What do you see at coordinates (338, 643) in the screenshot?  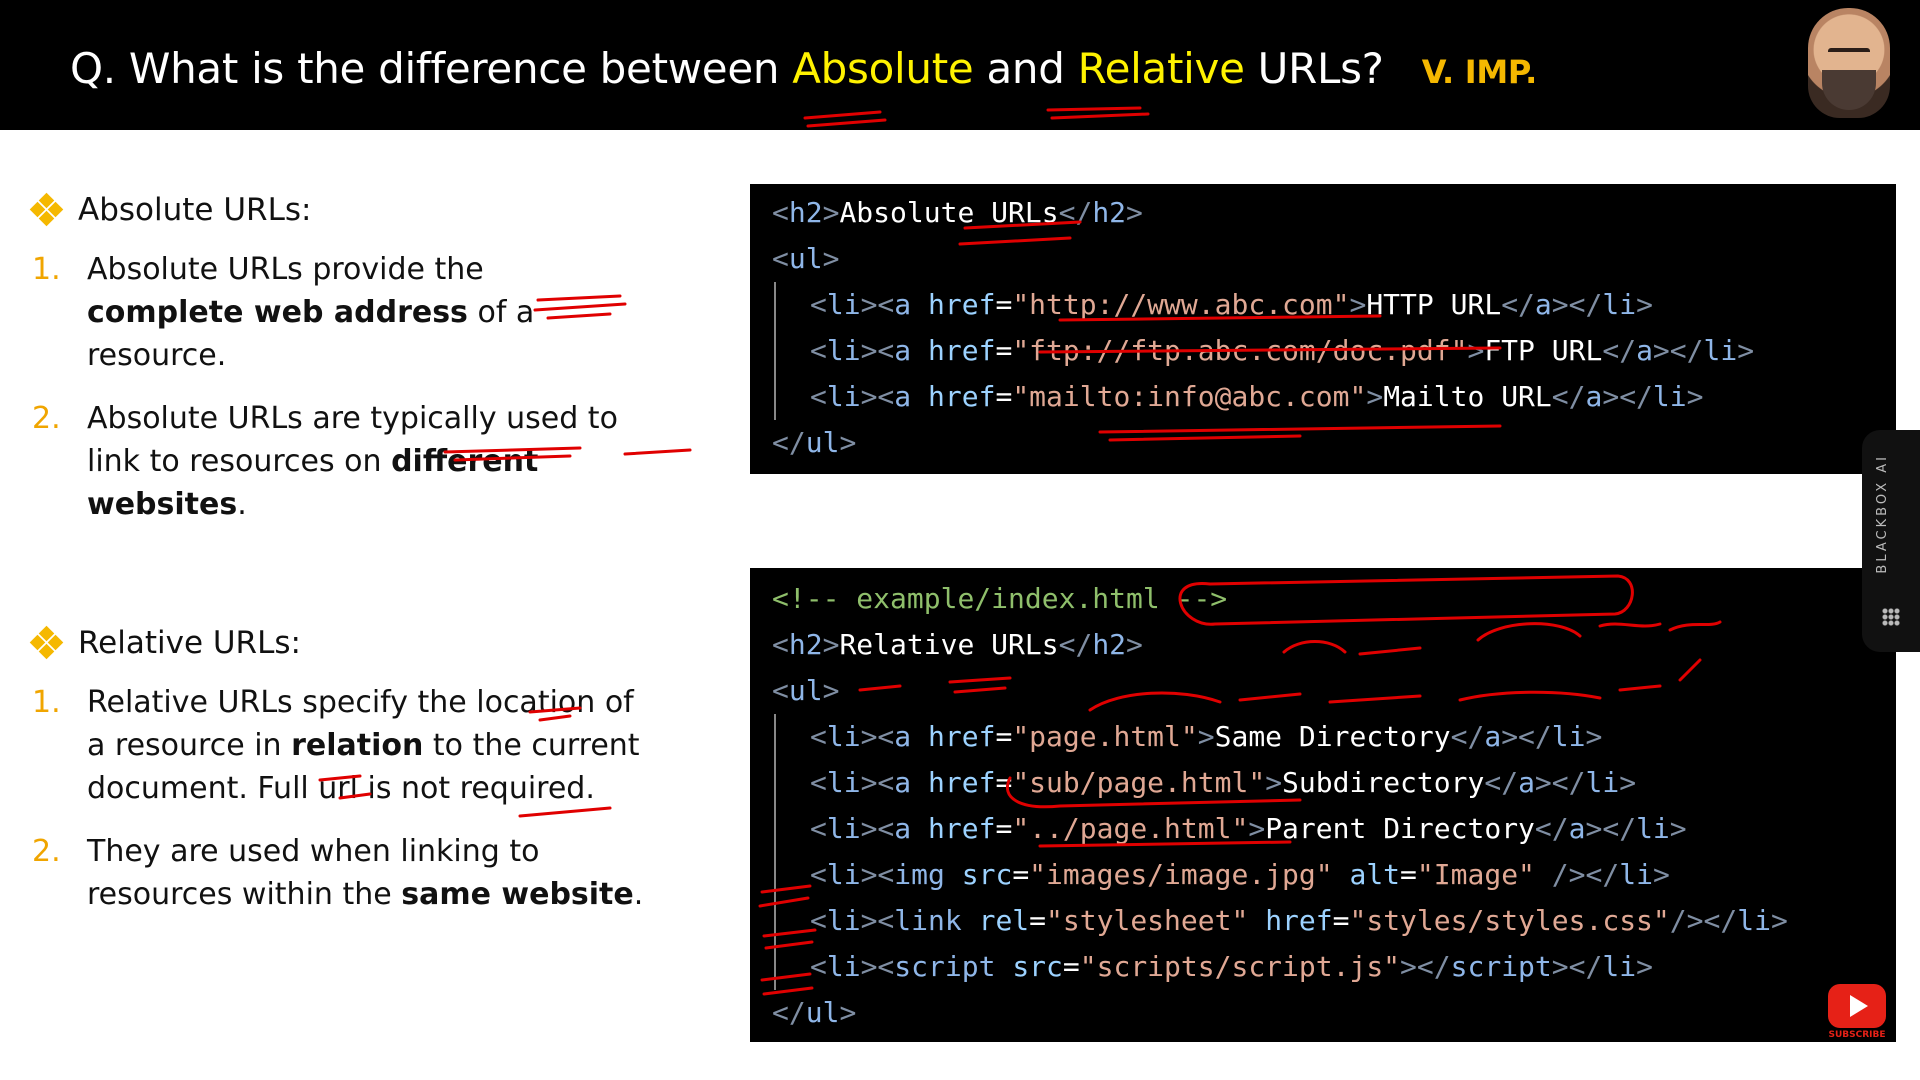 I see `relative-heading: Relative URLs:` at bounding box center [338, 643].